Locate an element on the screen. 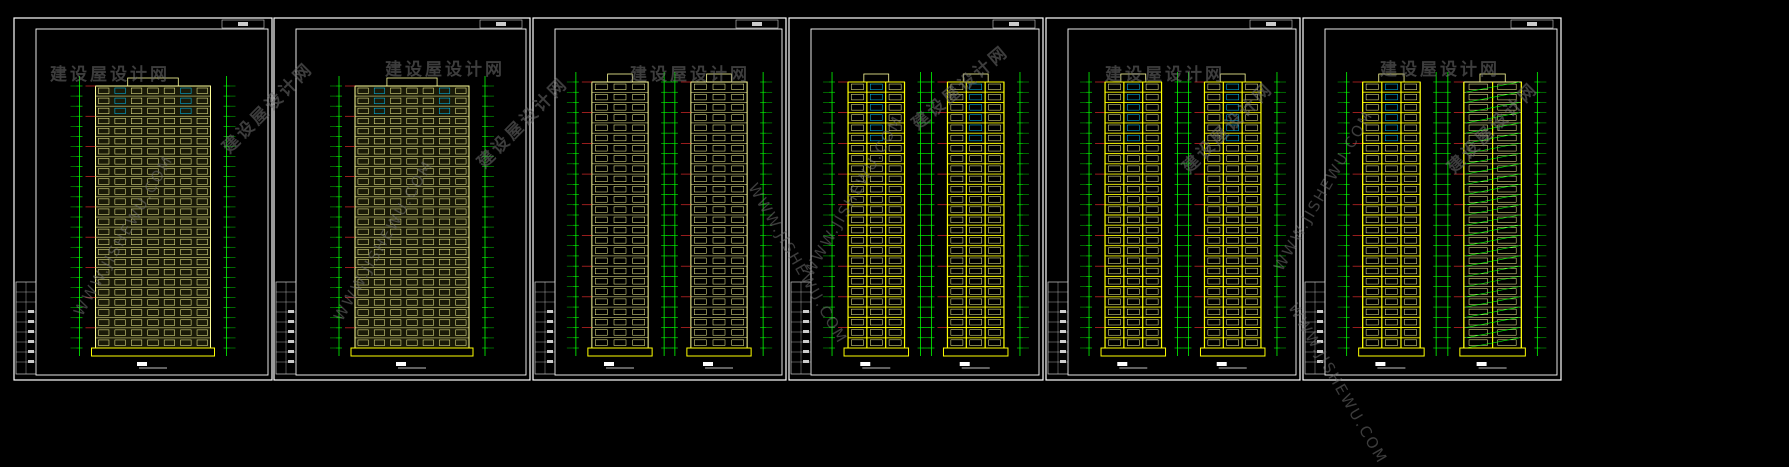 The width and height of the screenshot is (1789, 467). roof-structure is located at coordinates (876, 78).